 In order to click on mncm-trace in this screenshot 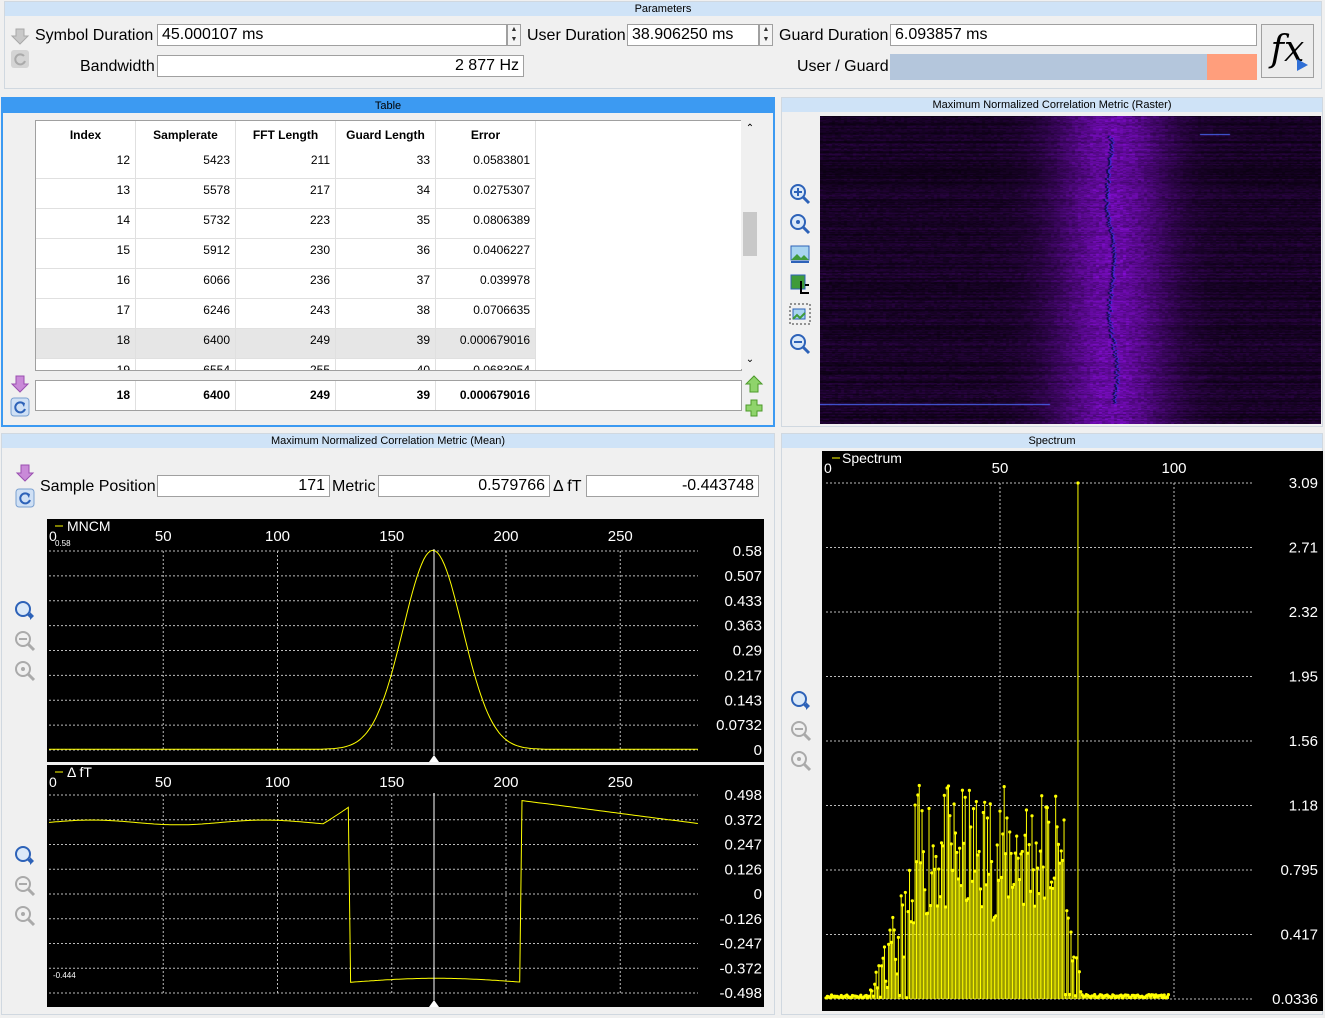, I will do `click(373, 649)`.